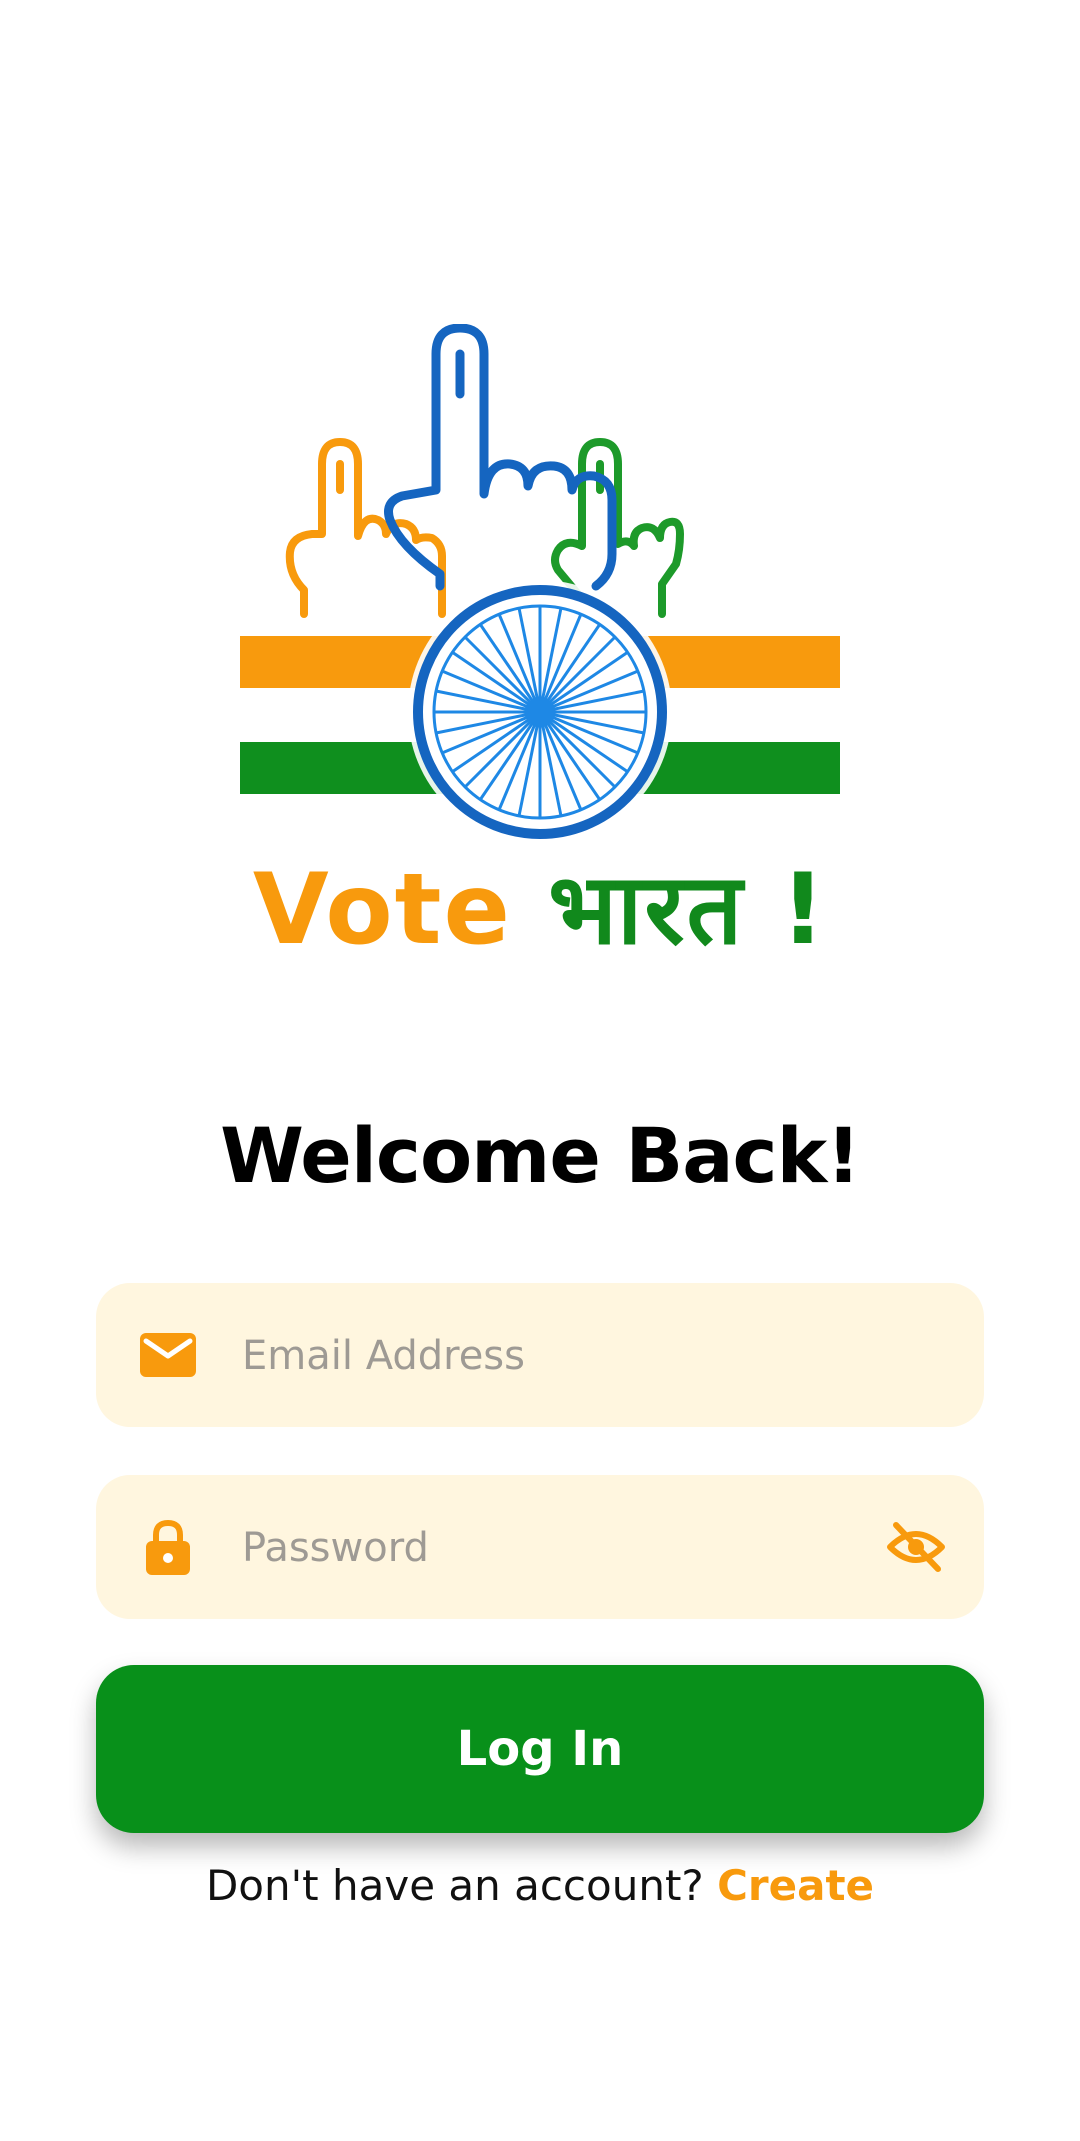 The height and width of the screenshot is (2141, 1080). What do you see at coordinates (168, 1547) in the screenshot?
I see `lock-icon` at bounding box center [168, 1547].